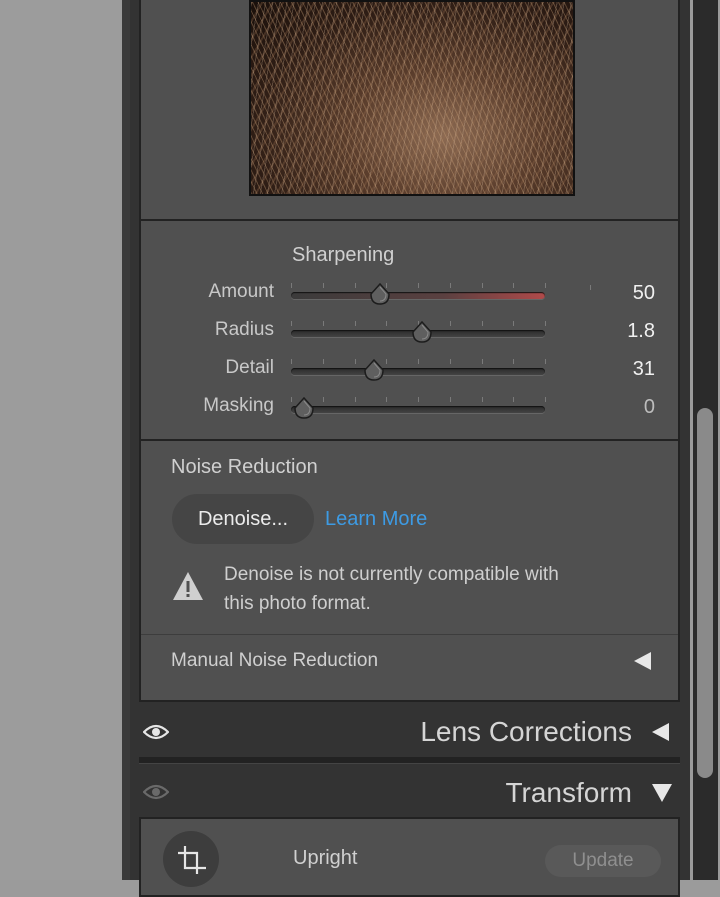 Image resolution: width=720 pixels, height=897 pixels. I want to click on learn-more-link: Learn More, so click(376, 519).